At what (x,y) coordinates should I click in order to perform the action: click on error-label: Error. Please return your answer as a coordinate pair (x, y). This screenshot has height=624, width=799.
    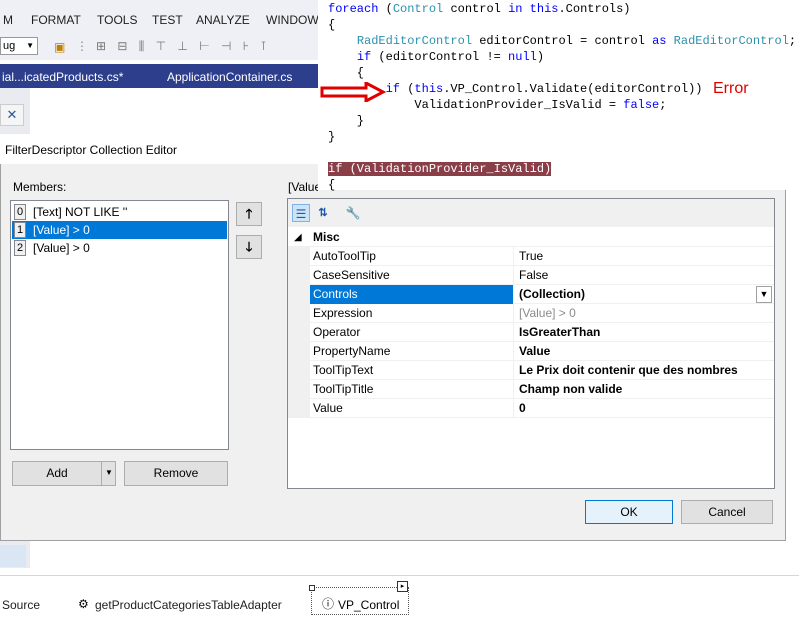
    Looking at the image, I should click on (731, 88).